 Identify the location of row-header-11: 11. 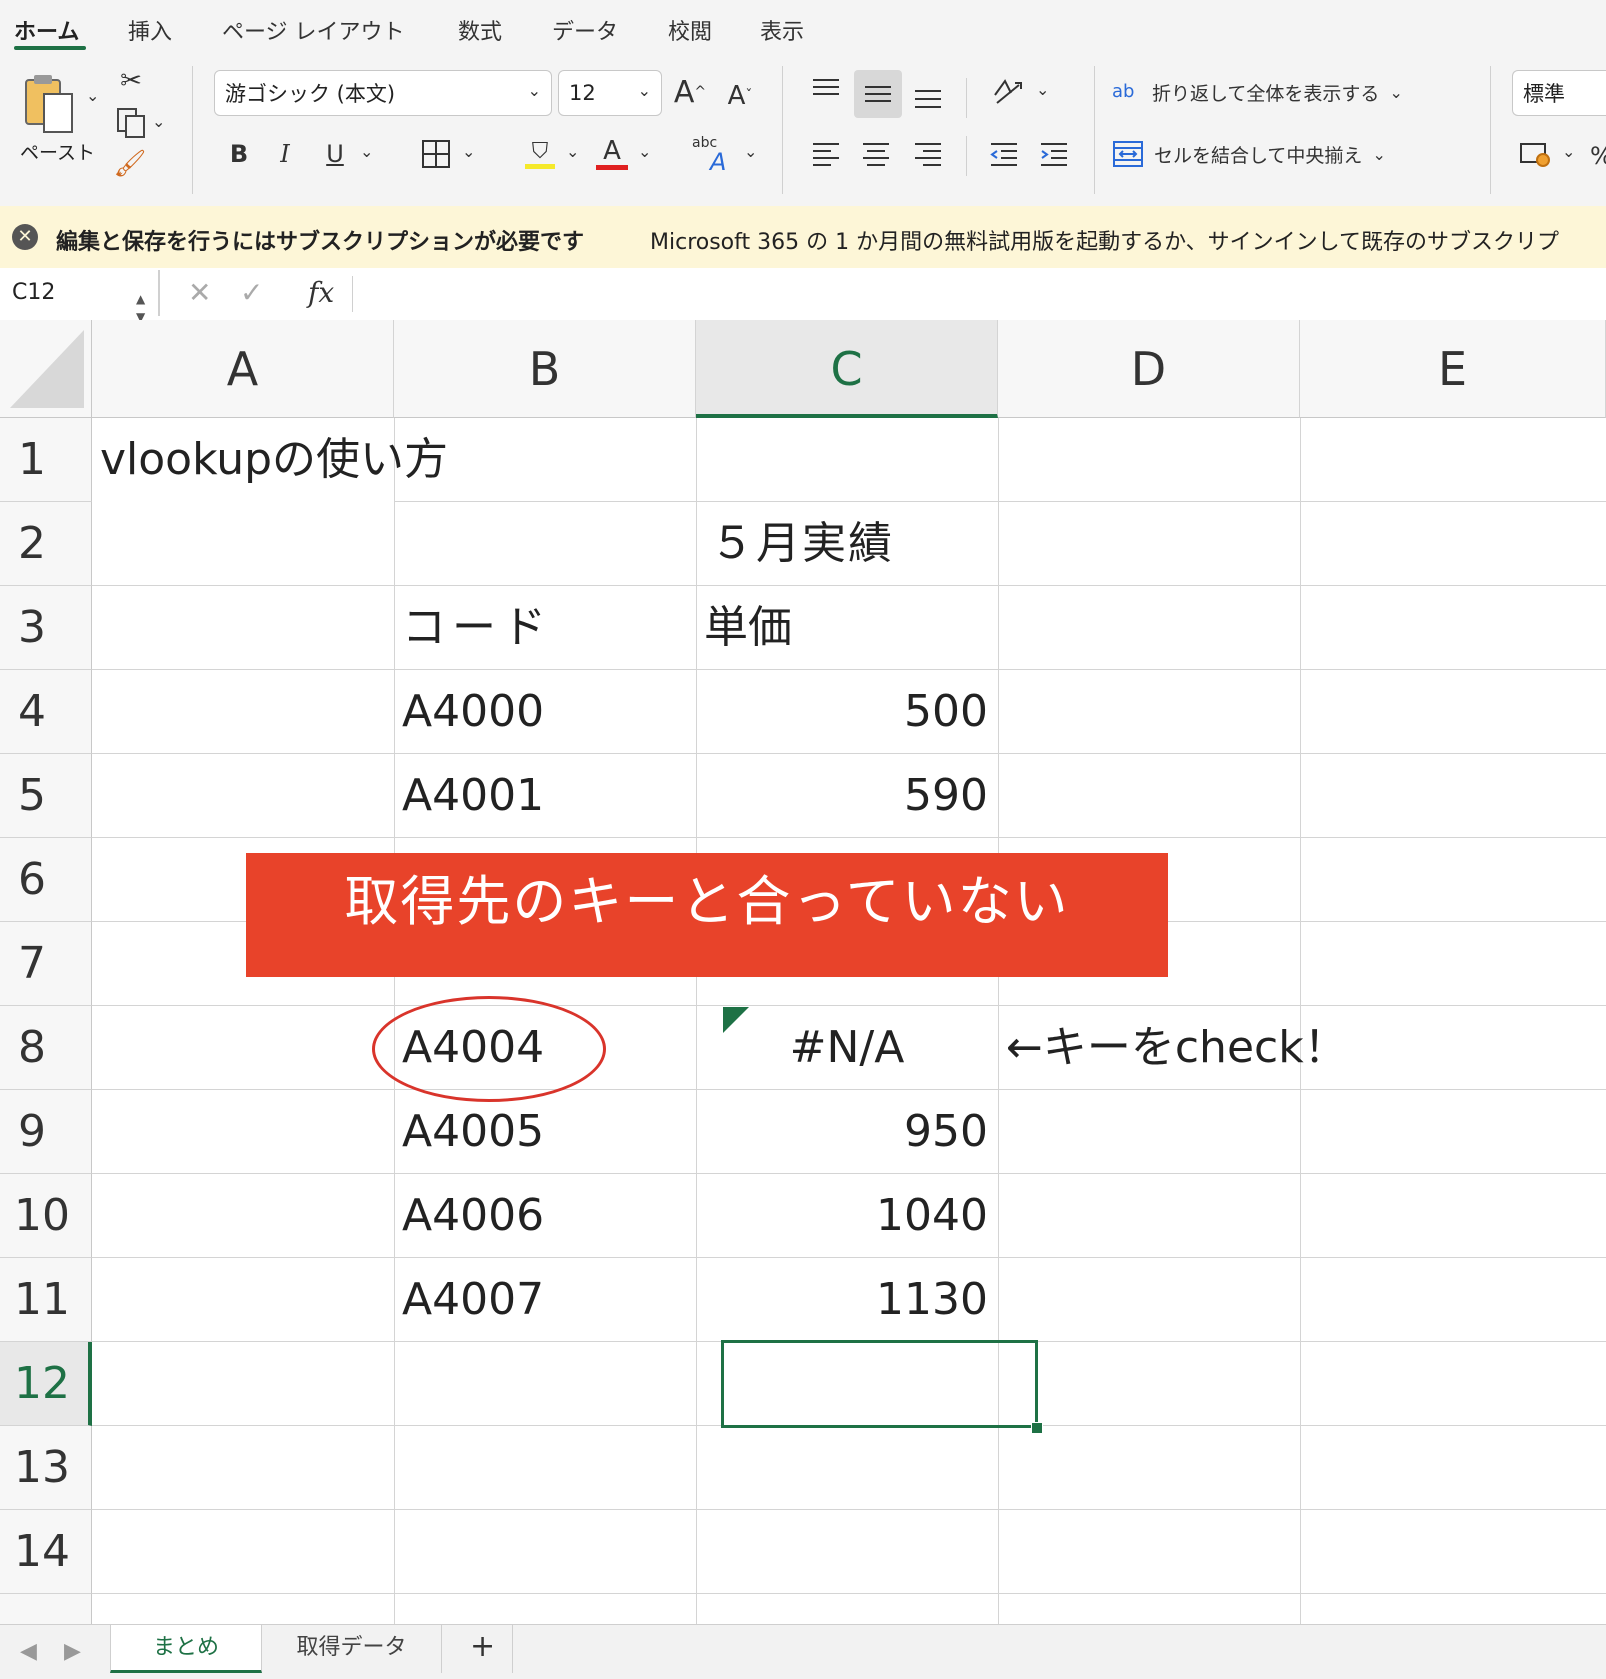
(46, 1300).